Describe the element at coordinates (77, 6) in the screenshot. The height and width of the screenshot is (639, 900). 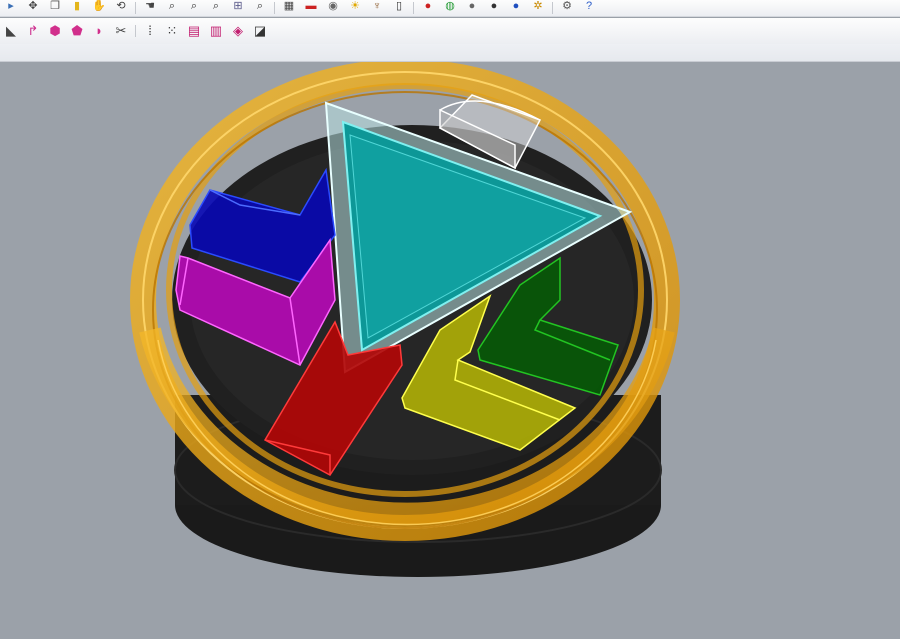
I see `paste-icon: ▮` at that location.